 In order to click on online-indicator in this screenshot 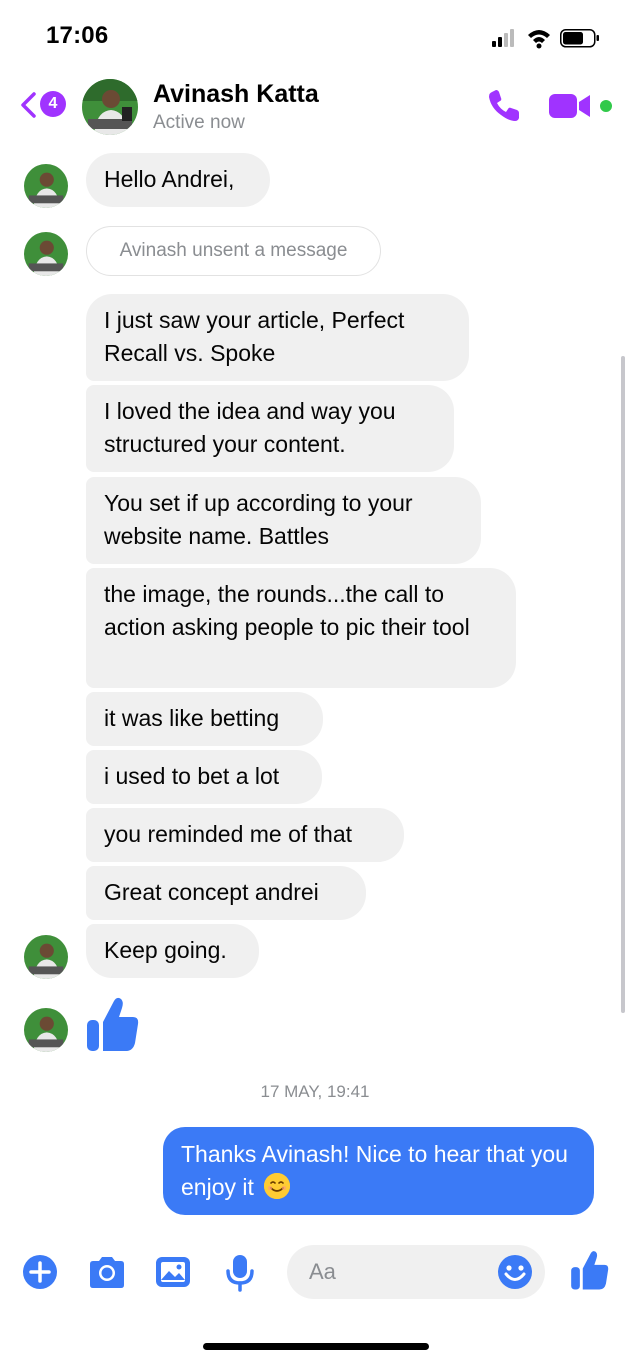, I will do `click(606, 106)`.